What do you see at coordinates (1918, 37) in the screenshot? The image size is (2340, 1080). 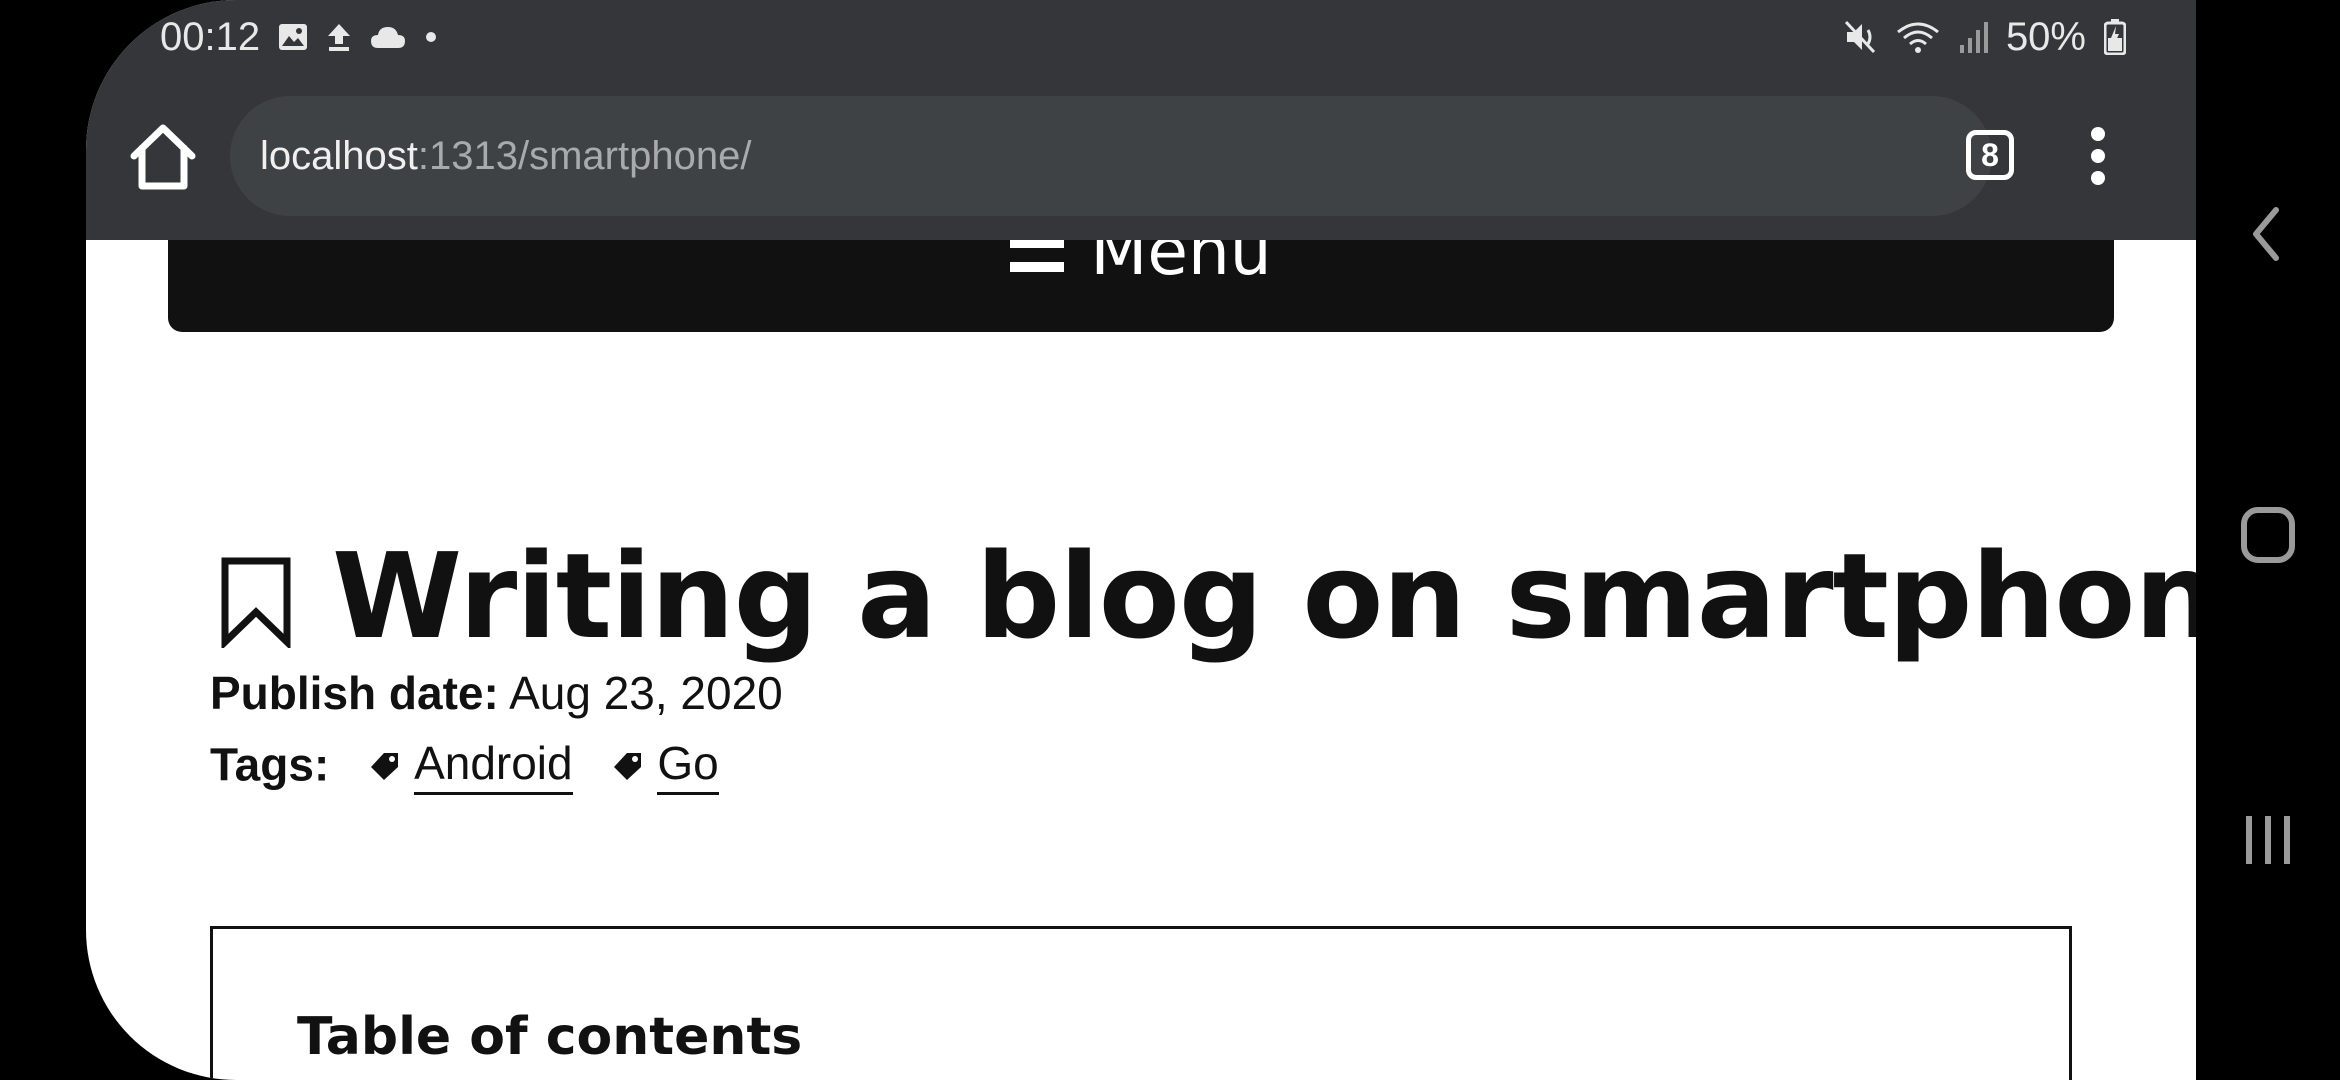 I see `wifi-icon` at bounding box center [1918, 37].